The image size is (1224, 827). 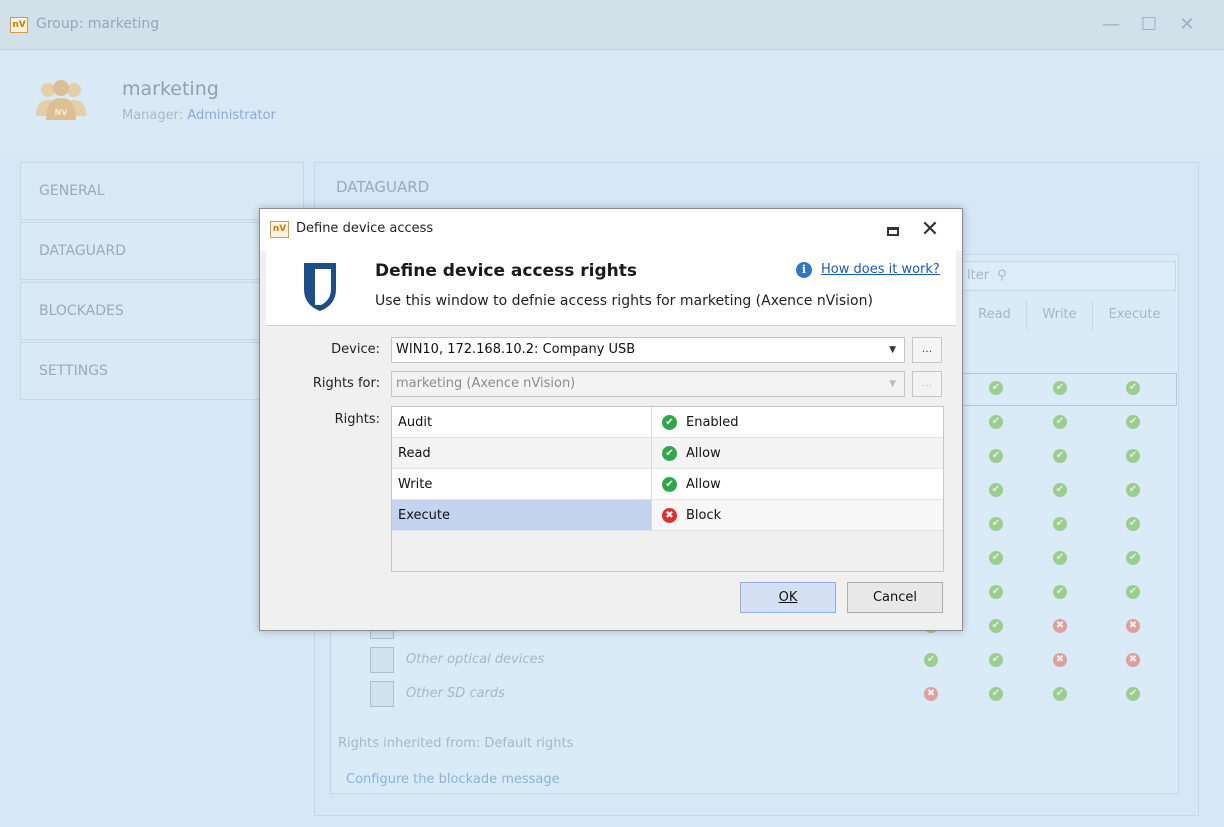 What do you see at coordinates (98, 24) in the screenshot?
I see `window-title: Group: marketing` at bounding box center [98, 24].